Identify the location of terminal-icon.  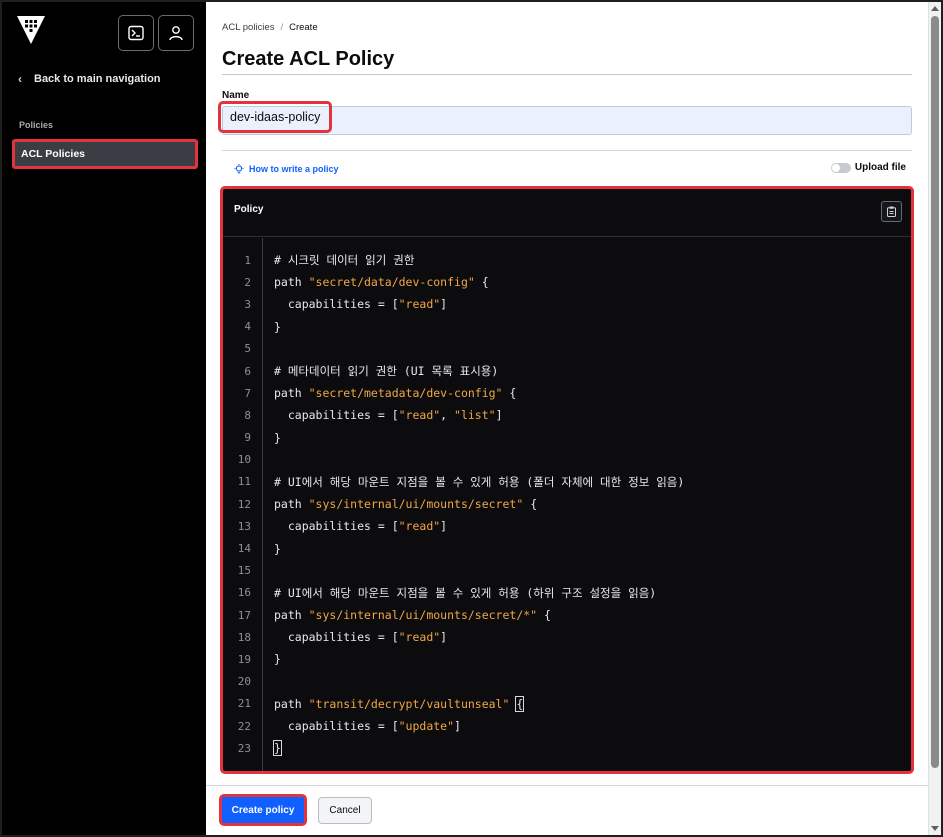
(136, 33).